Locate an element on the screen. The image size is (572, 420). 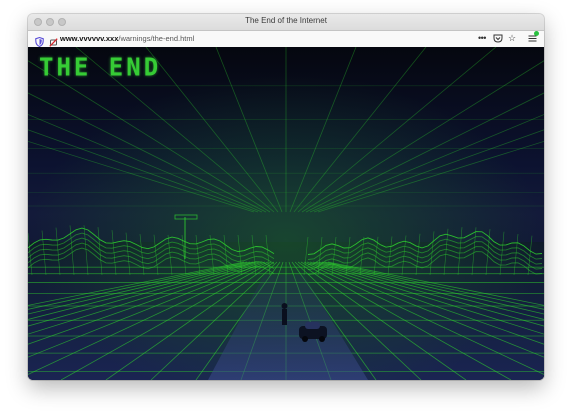
title-bar: The End of the Internet is located at coordinates (286, 22).